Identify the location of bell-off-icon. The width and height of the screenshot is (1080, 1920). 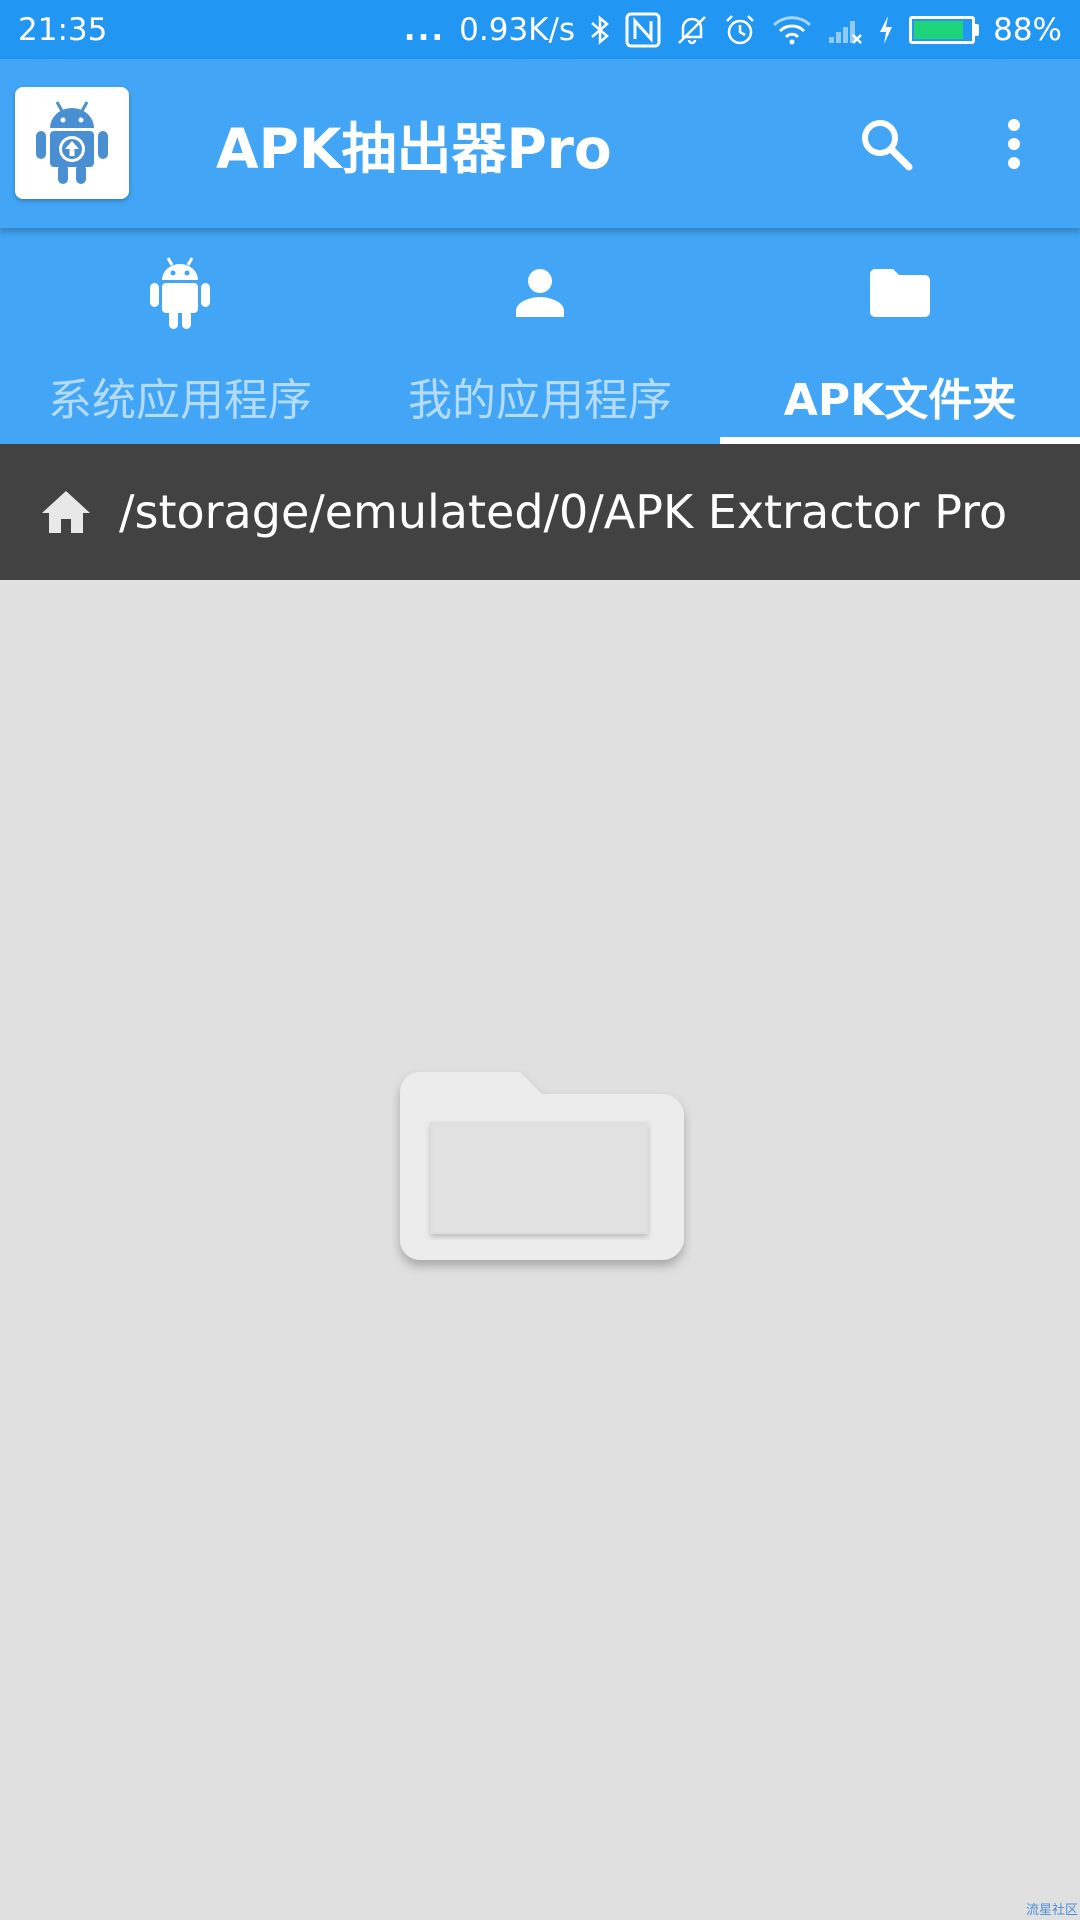
(692, 30).